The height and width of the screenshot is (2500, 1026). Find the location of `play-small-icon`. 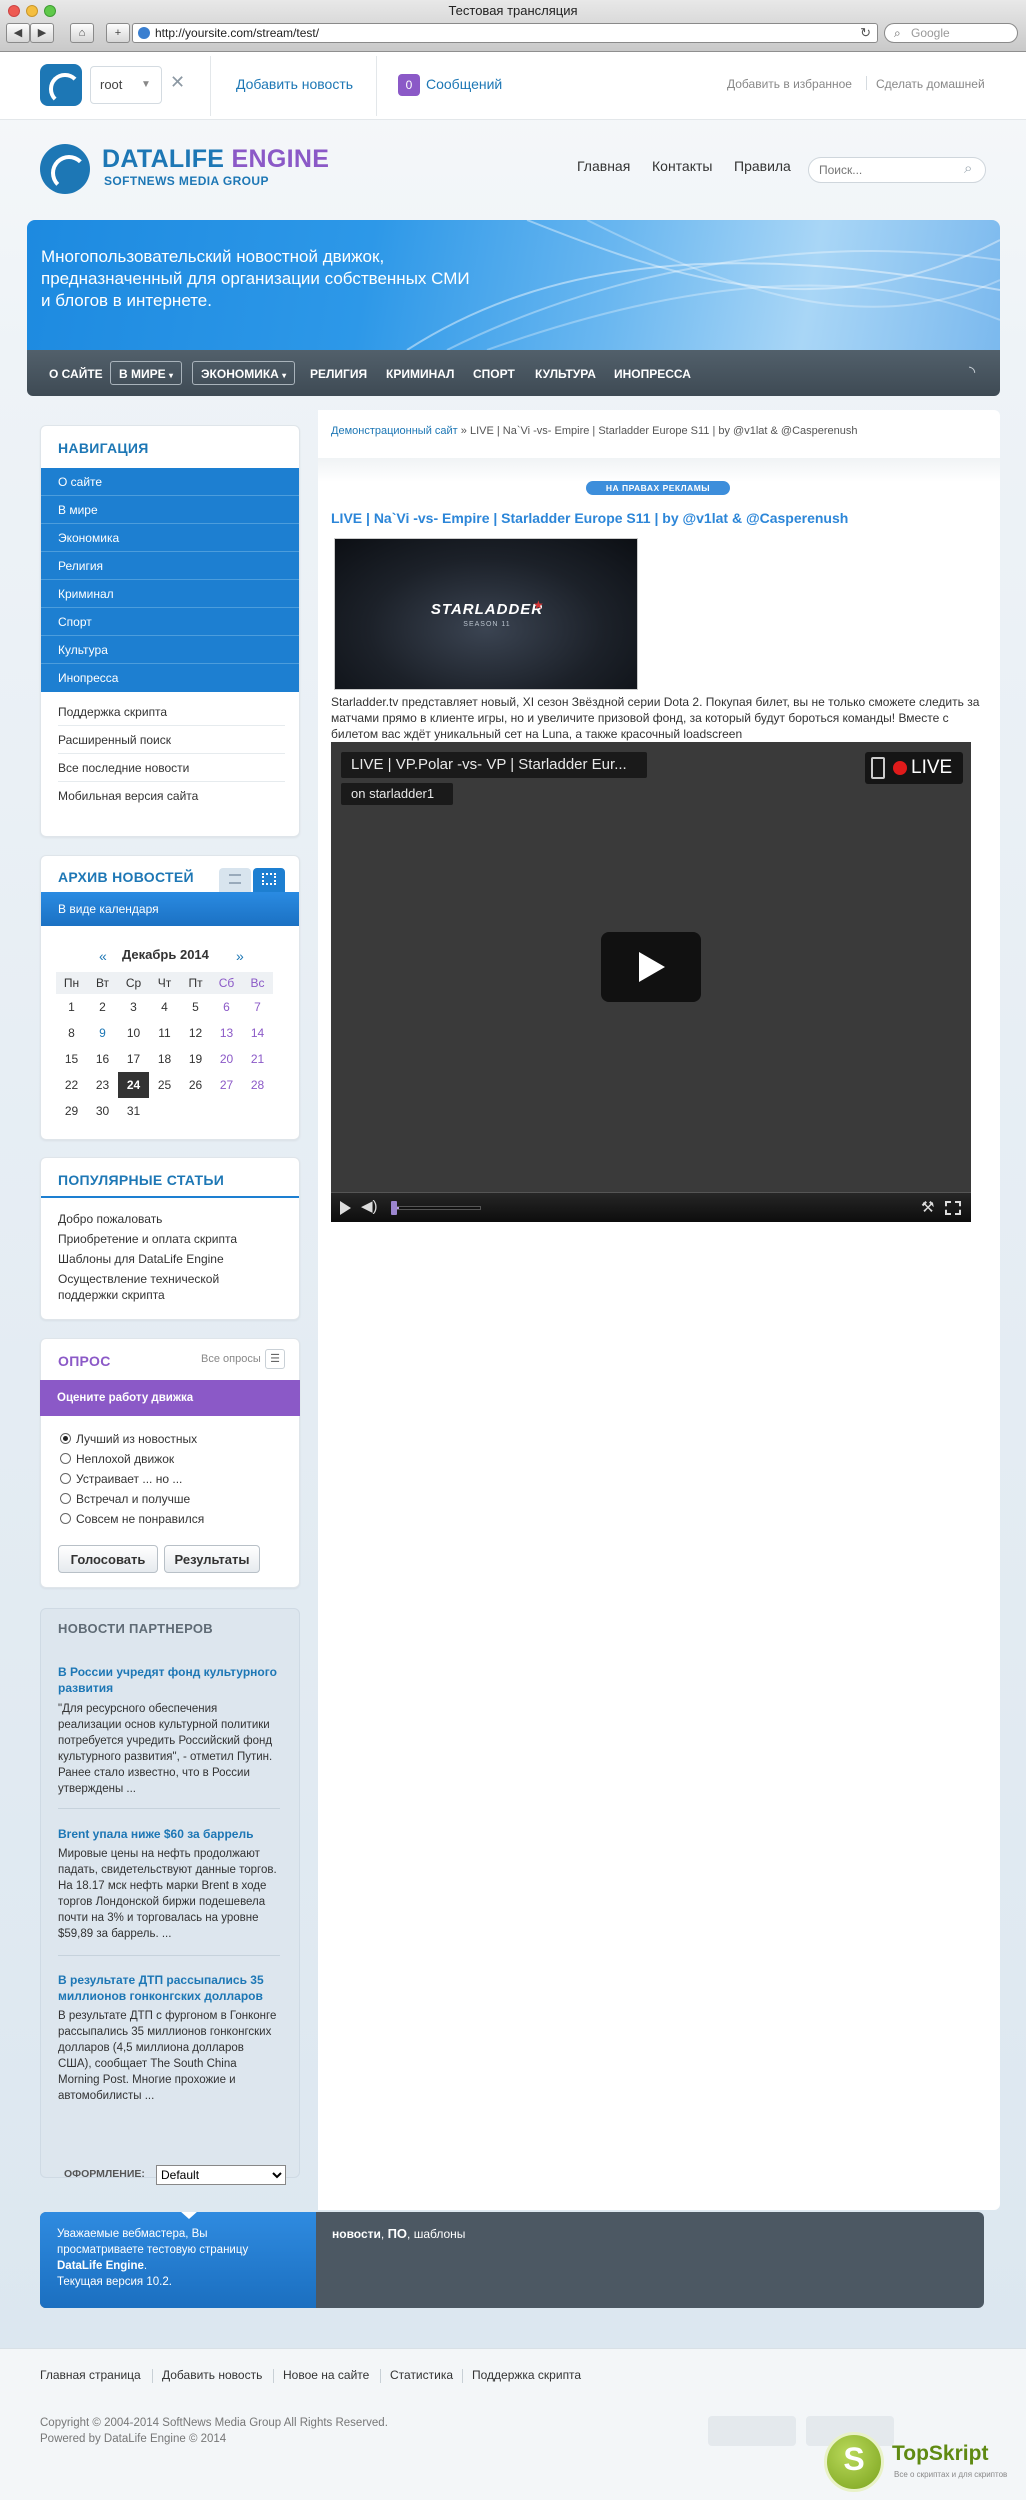

play-small-icon is located at coordinates (345, 1208).